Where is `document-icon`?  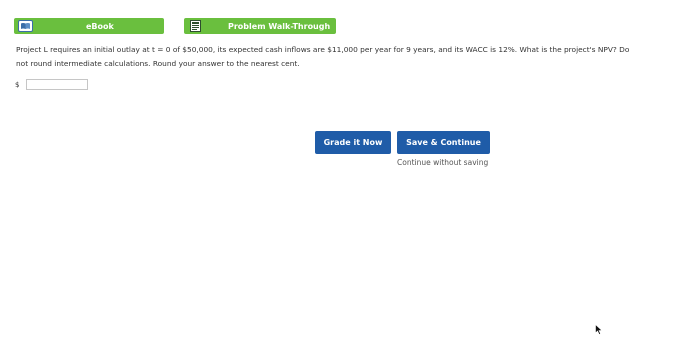 document-icon is located at coordinates (195, 26).